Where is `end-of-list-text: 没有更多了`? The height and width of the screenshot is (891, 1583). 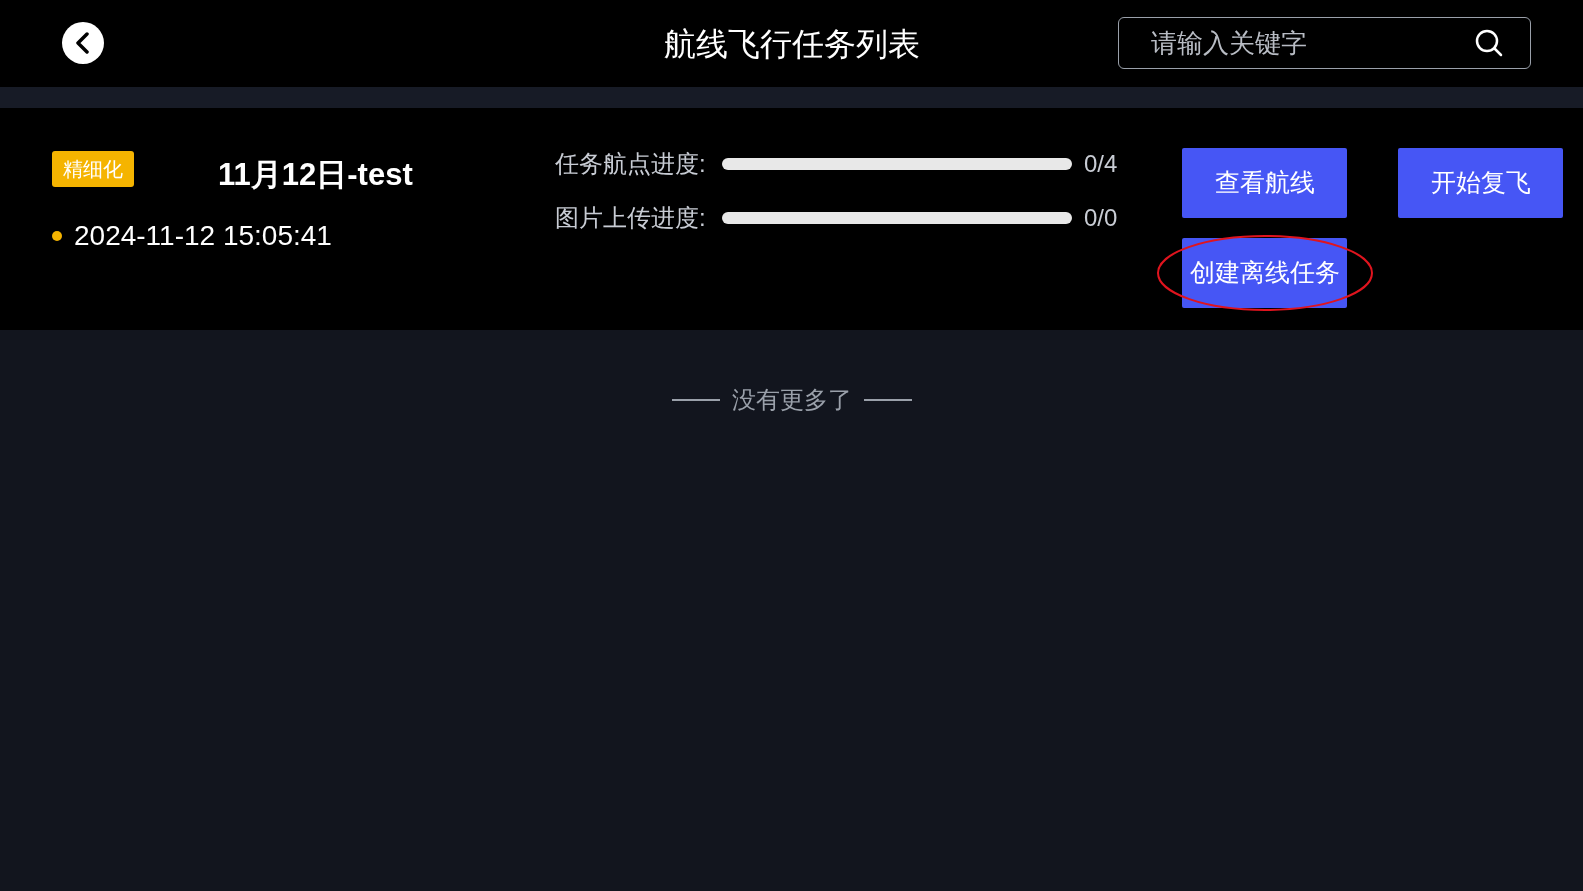 end-of-list-text: 没有更多了 is located at coordinates (791, 400).